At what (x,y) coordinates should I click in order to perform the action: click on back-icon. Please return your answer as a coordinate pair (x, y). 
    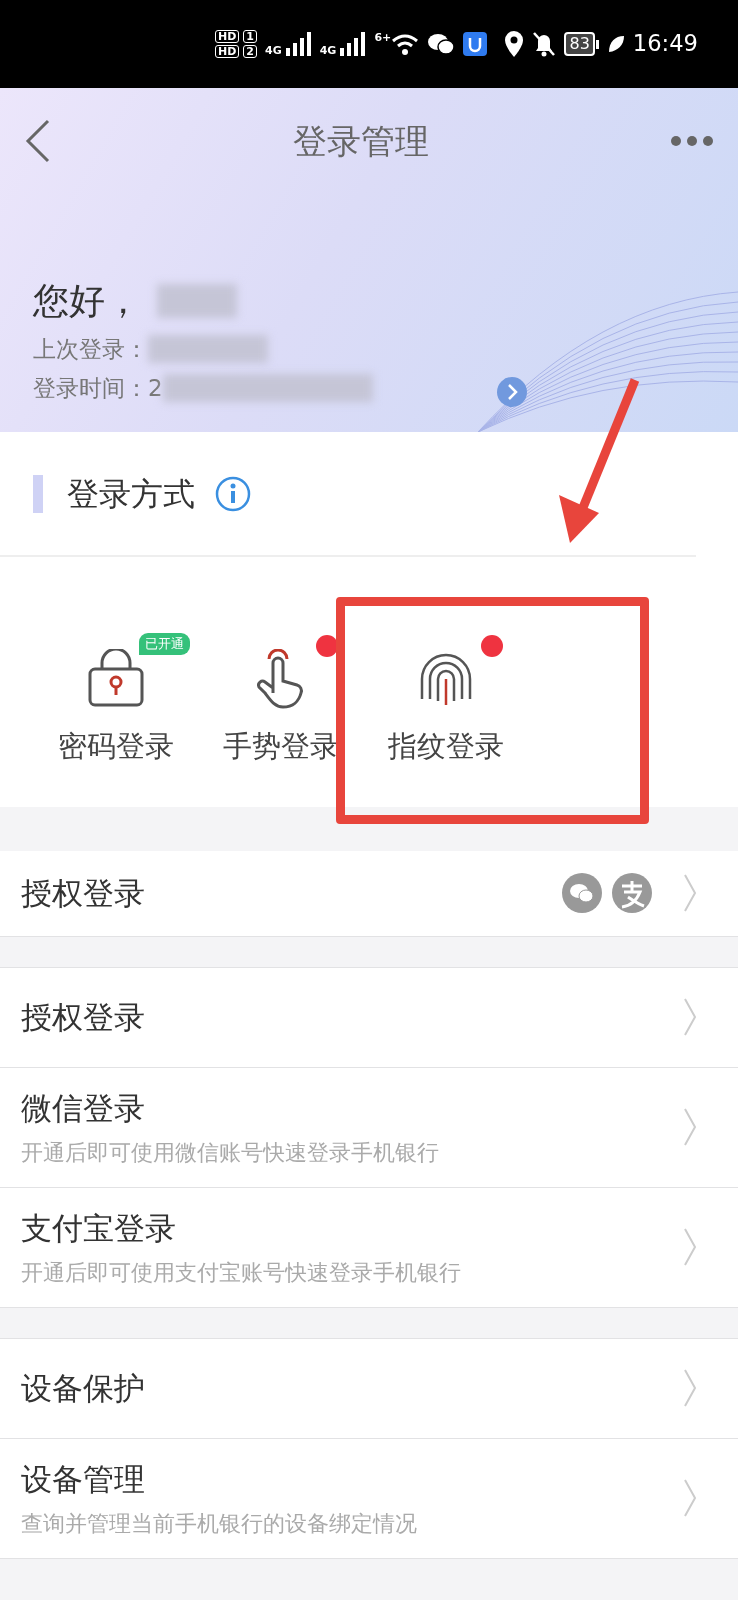
    Looking at the image, I should click on (38, 141).